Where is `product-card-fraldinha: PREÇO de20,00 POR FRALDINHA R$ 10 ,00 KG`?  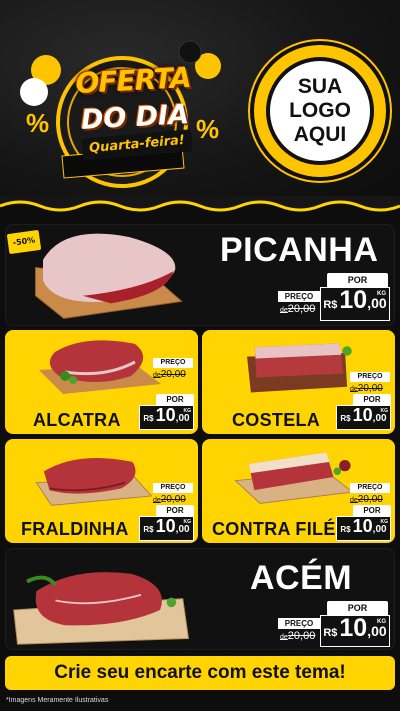 product-card-fraldinha: PREÇO de20,00 POR FRALDINHA R$ 10 ,00 KG is located at coordinates (101, 491).